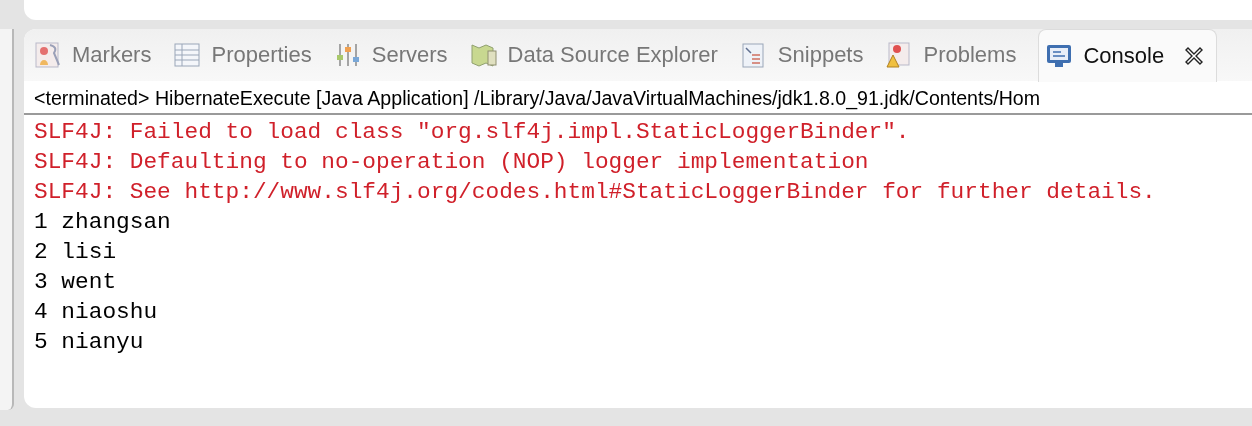 The width and height of the screenshot is (1252, 426). What do you see at coordinates (246, 55) in the screenshot?
I see `view-tab: Properties` at bounding box center [246, 55].